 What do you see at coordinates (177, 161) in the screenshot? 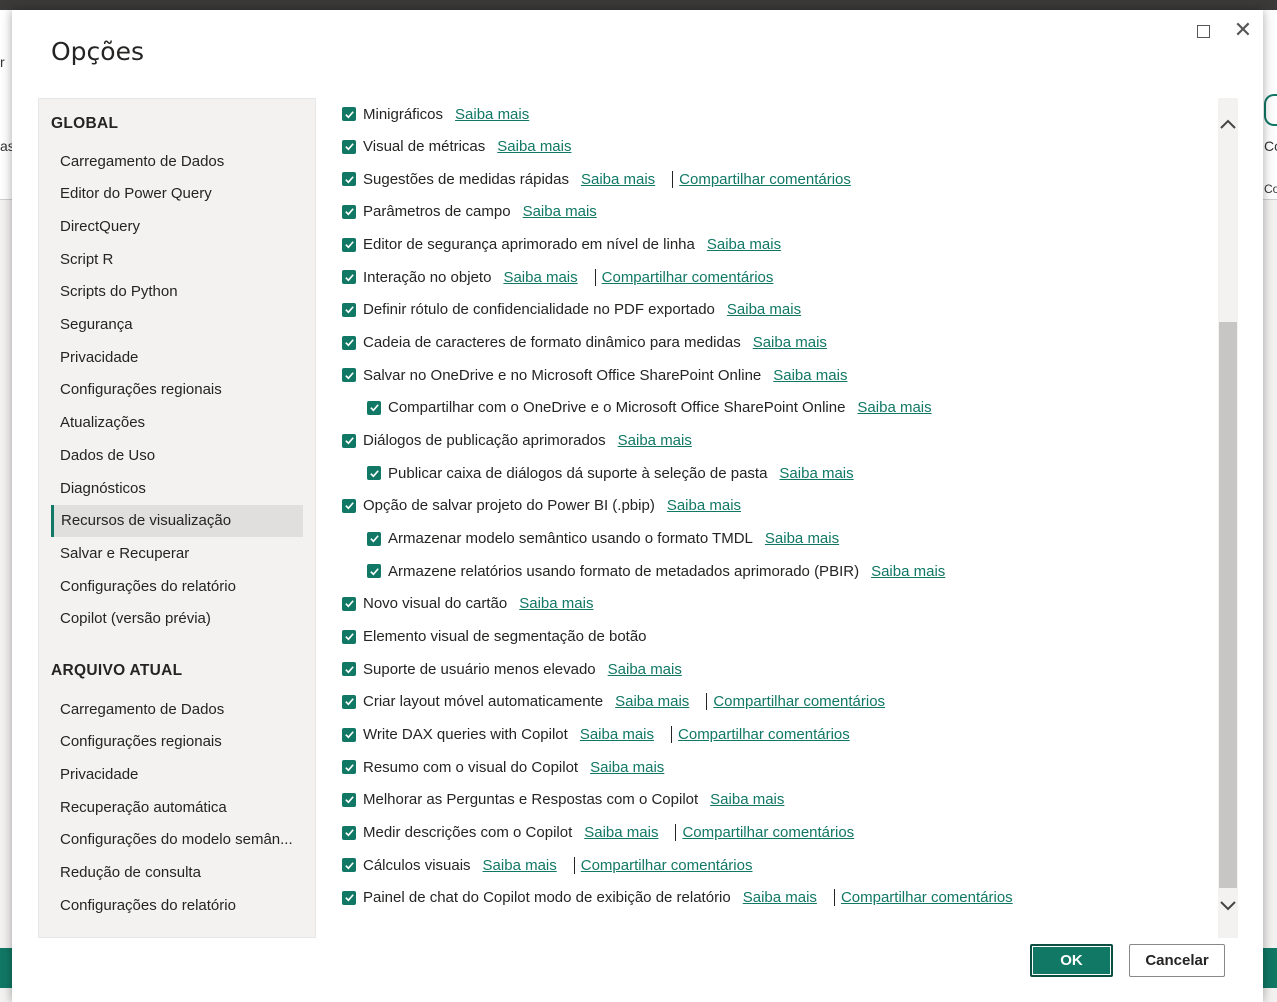
I see `sidebar-item-global: Carregamento de Dados` at bounding box center [177, 161].